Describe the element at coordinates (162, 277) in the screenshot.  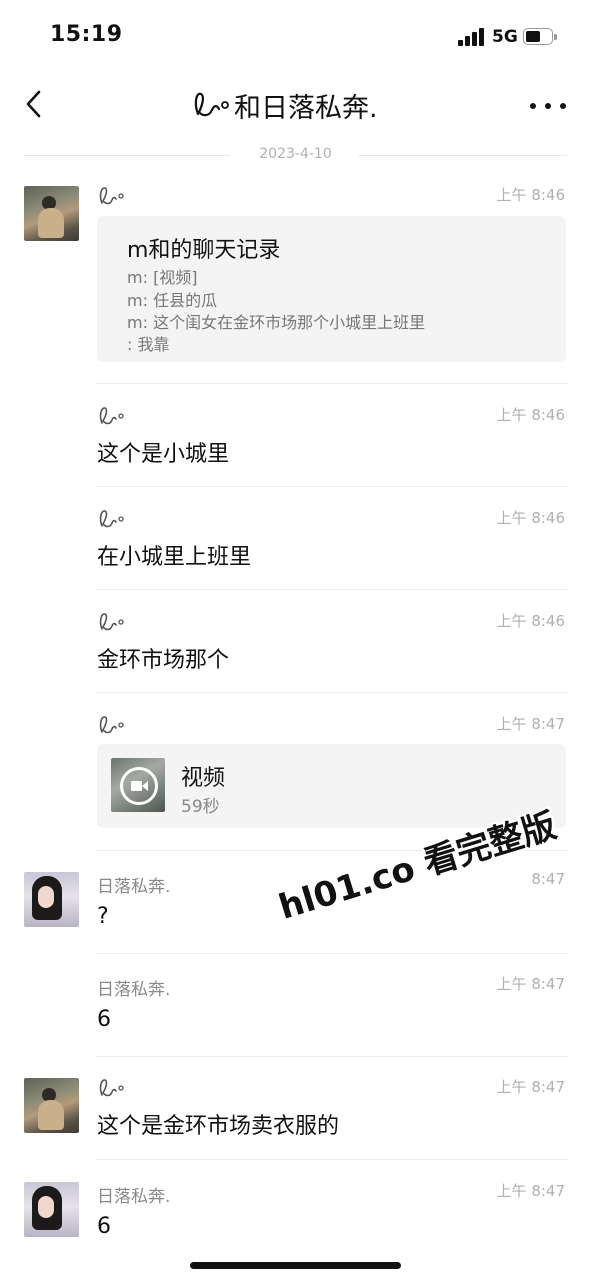
I see `record-line: m: [视频]` at that location.